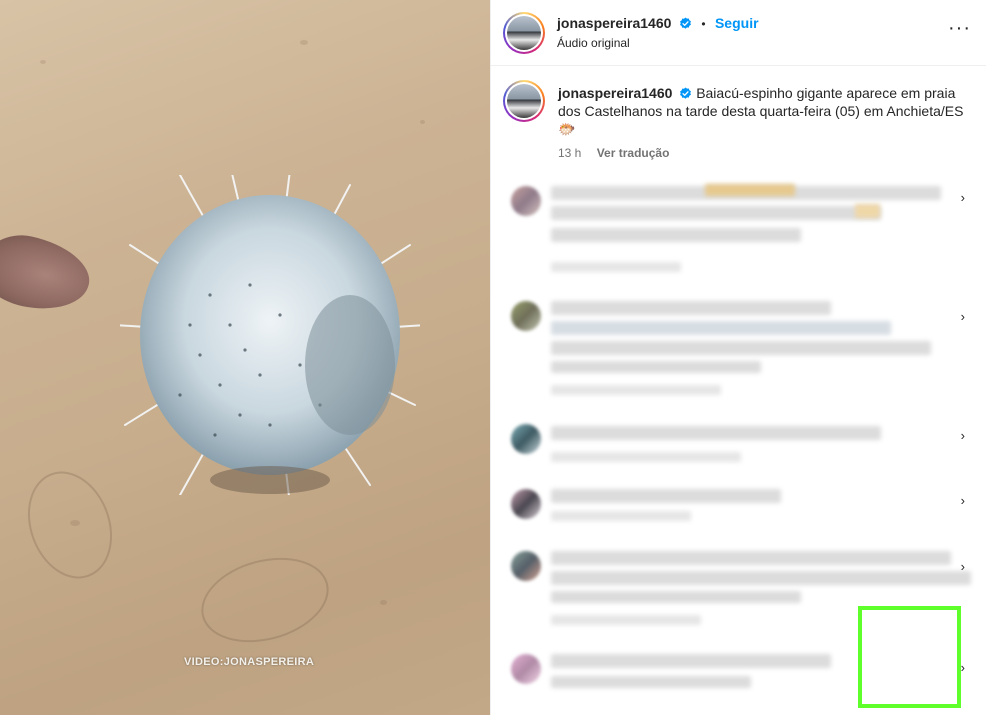 Image resolution: width=986 pixels, height=715 pixels. Describe the element at coordinates (48, 273) in the screenshot. I see `human-foot` at that location.